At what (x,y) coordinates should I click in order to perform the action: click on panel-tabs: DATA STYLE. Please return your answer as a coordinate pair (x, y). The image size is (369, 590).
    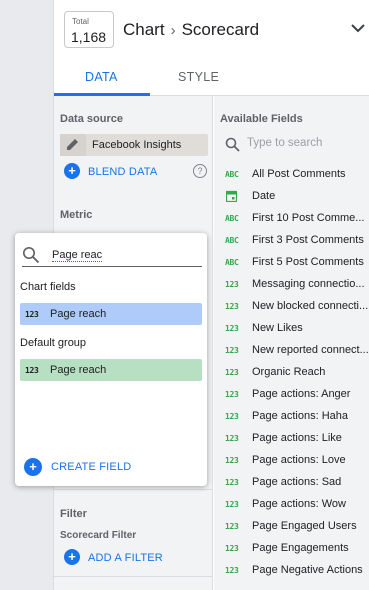
    Looking at the image, I should click on (211, 77).